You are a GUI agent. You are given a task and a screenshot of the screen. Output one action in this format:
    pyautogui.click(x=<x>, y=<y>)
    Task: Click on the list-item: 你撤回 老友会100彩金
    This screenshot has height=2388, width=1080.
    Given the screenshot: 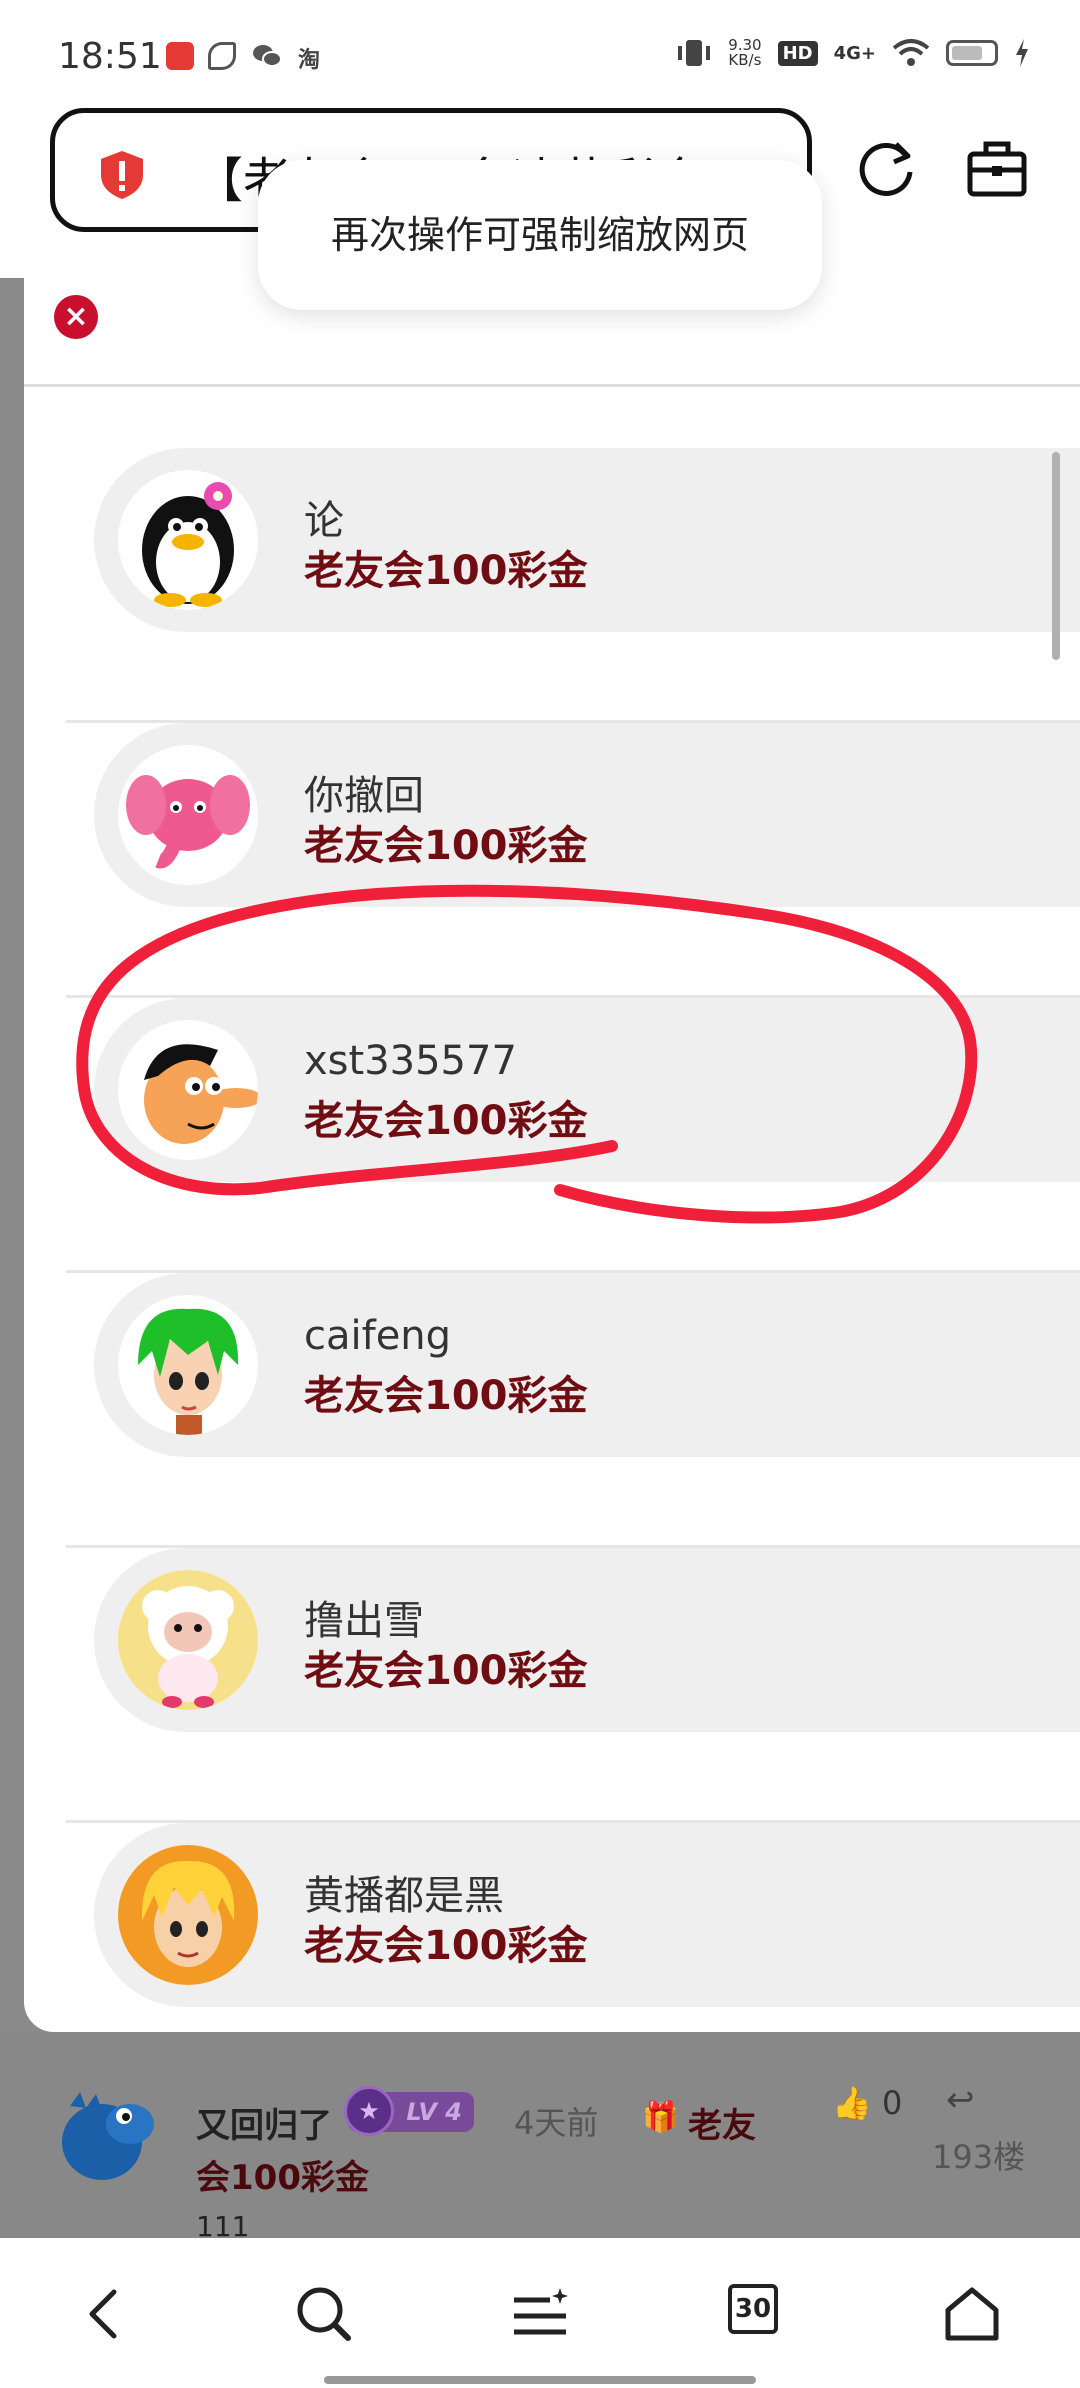 What is the action you would take?
    pyautogui.click(x=573, y=860)
    